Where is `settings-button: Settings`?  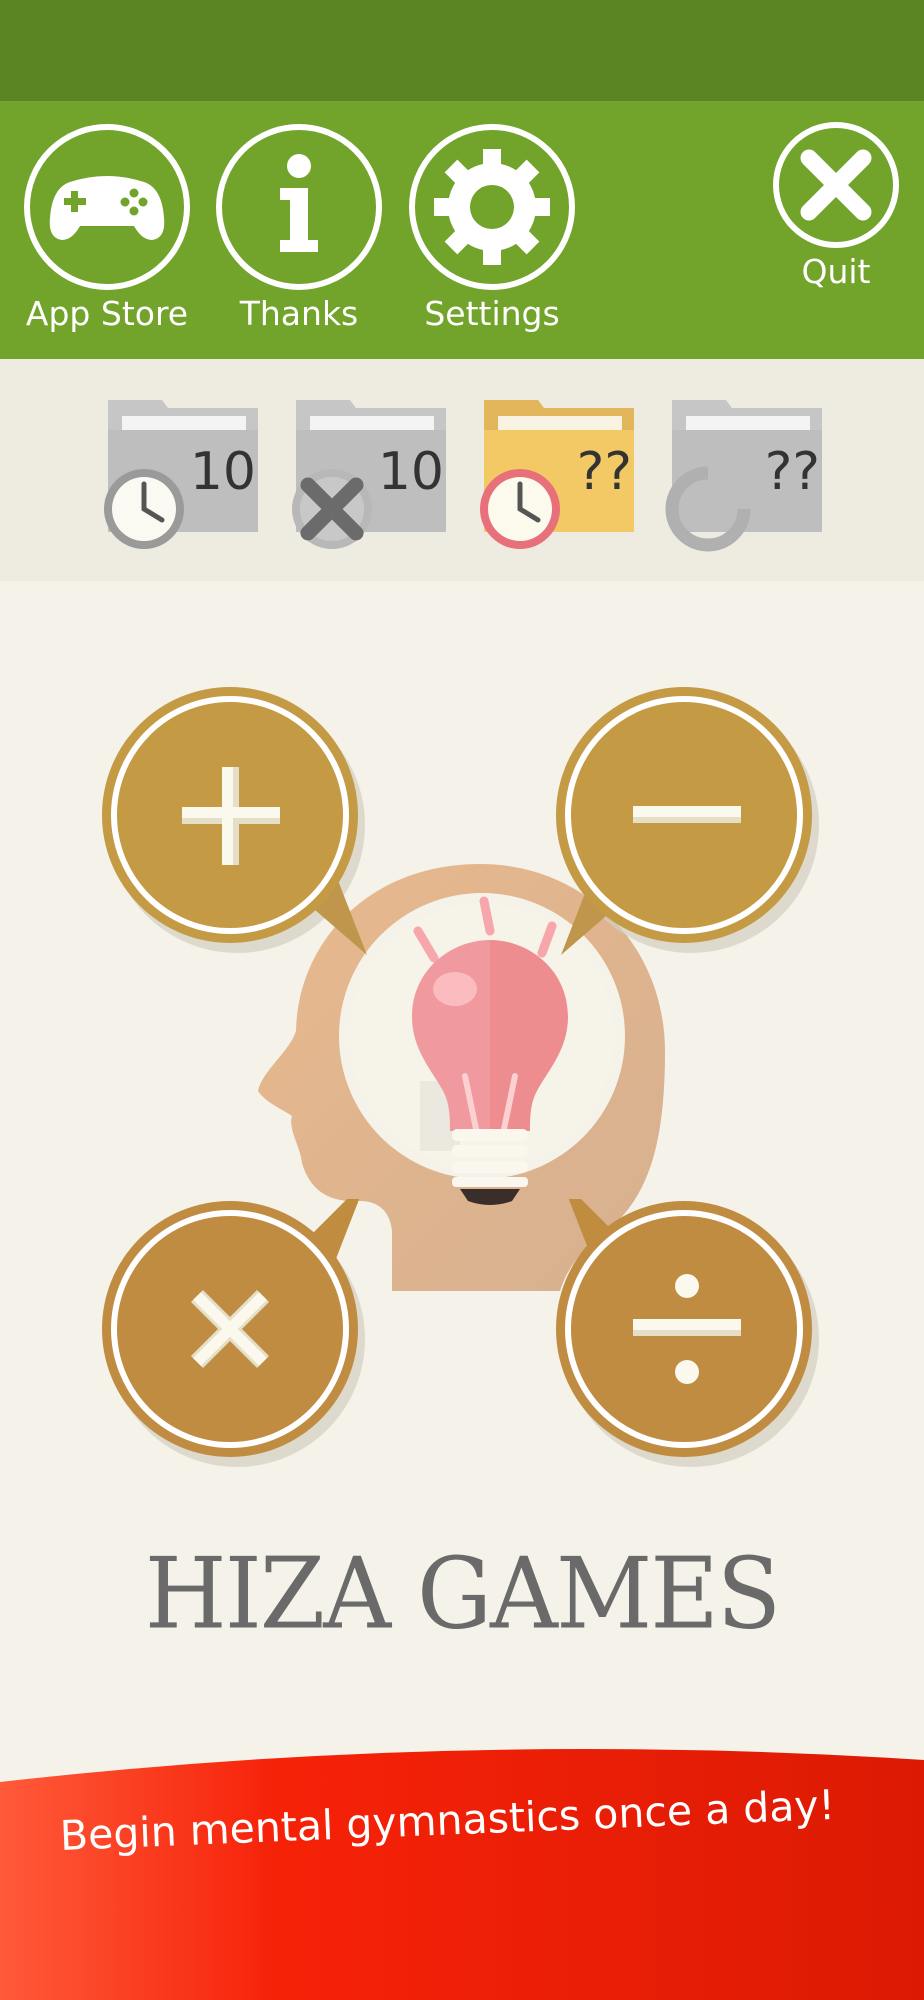
settings-button: Settings is located at coordinates (492, 232).